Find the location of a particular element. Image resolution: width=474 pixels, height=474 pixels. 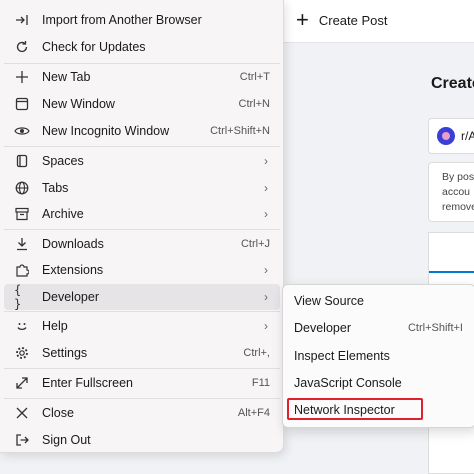

braces-icon: { } is located at coordinates (18, 297).